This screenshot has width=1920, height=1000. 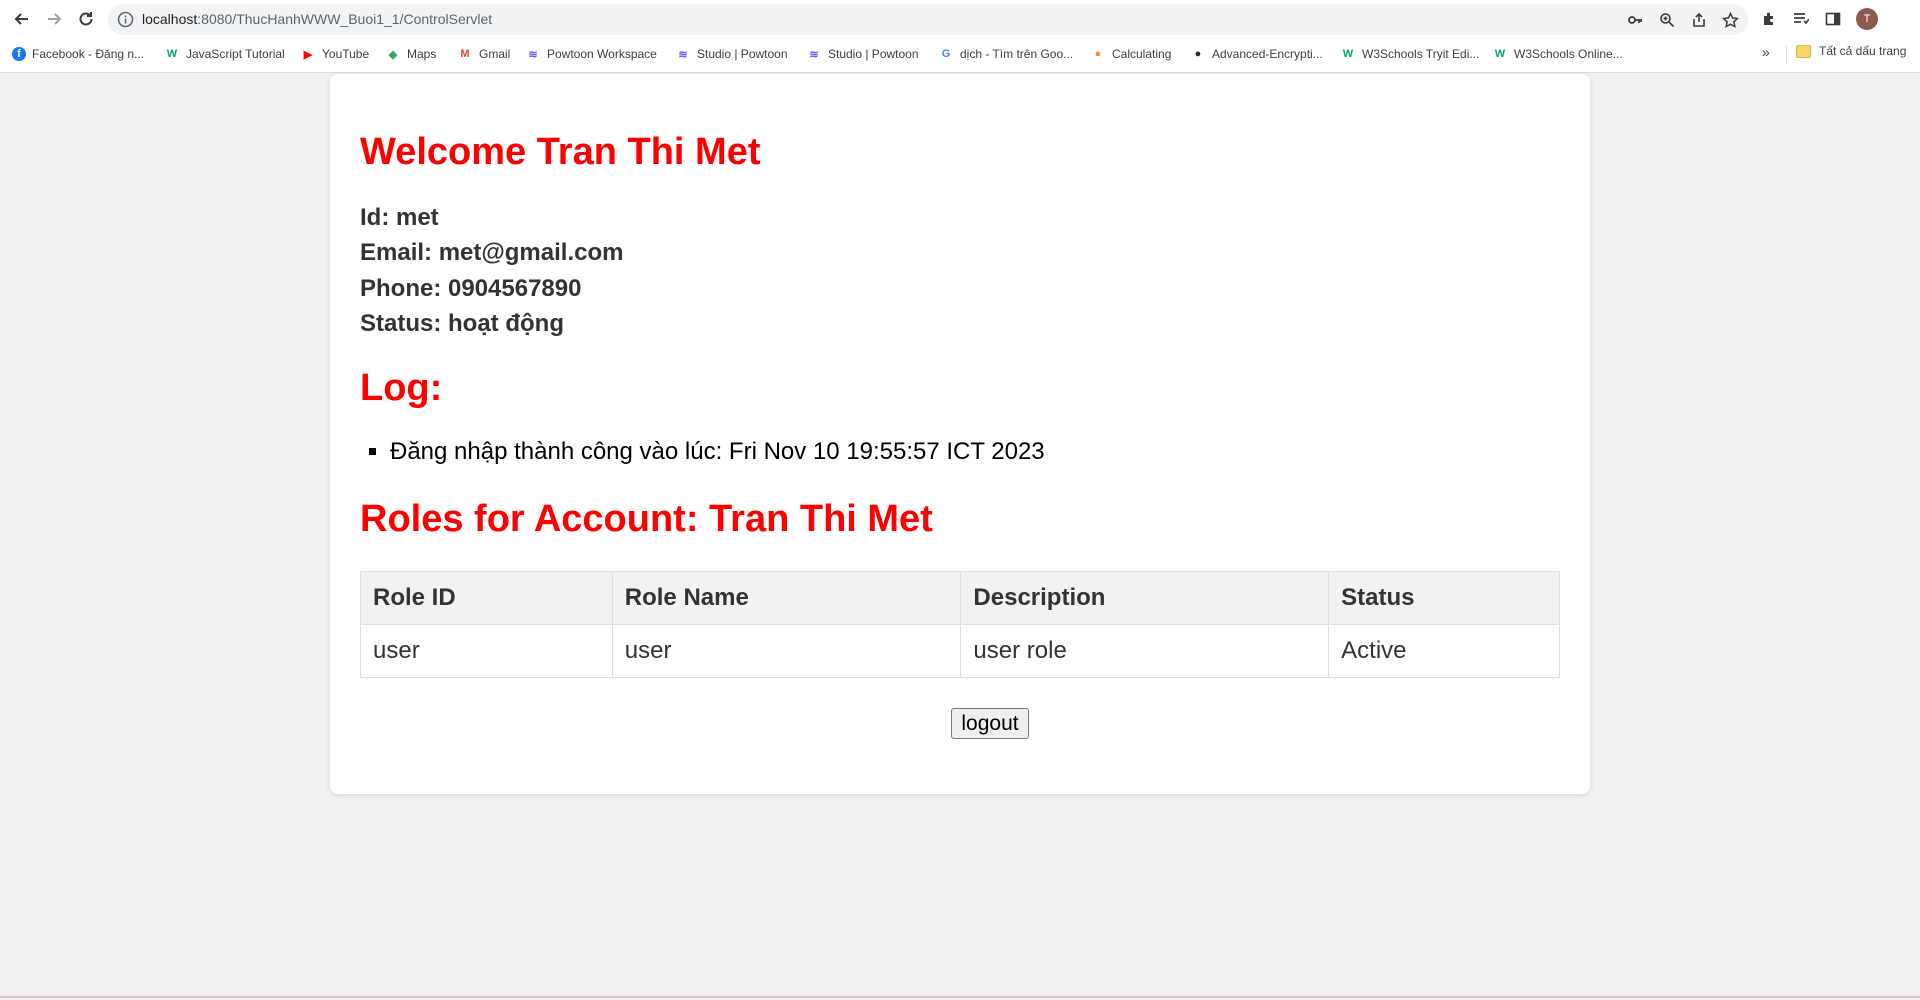 I want to click on cell-role-id: user, so click(x=486, y=651).